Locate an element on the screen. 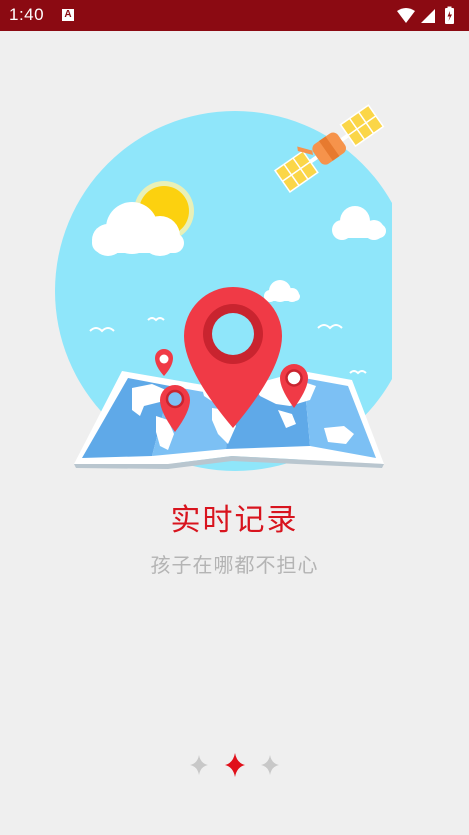 Image resolution: width=469 pixels, height=835 pixels. battery-icon is located at coordinates (449, 15).